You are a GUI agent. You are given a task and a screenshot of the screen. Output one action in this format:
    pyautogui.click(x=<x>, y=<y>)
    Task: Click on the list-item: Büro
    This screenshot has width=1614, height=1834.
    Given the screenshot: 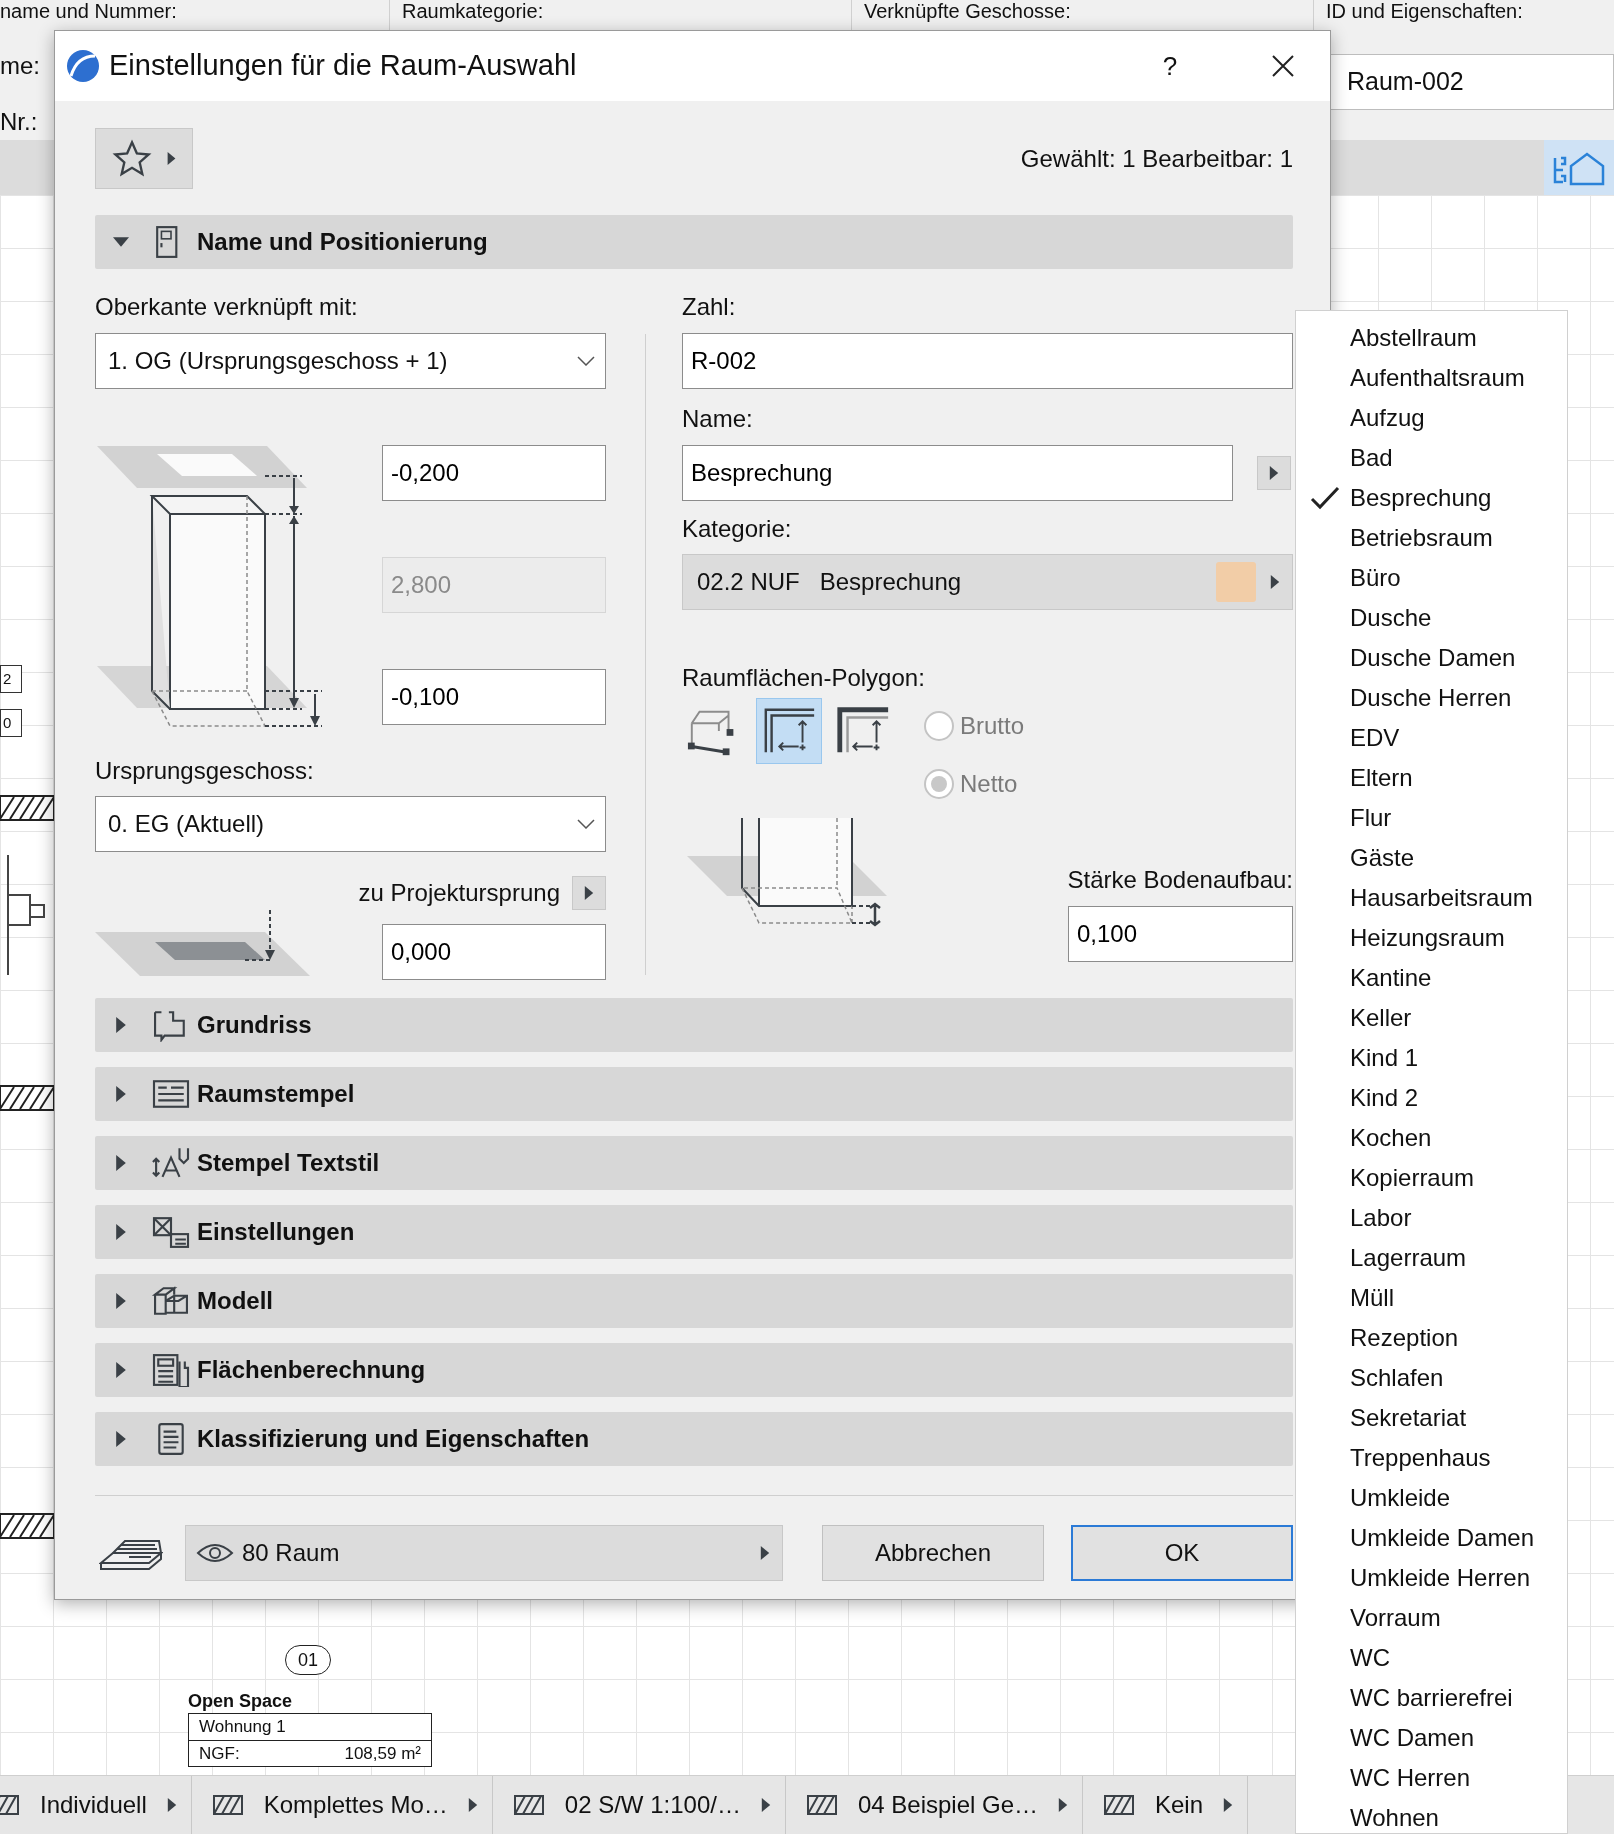 What is the action you would take?
    pyautogui.click(x=1431, y=578)
    